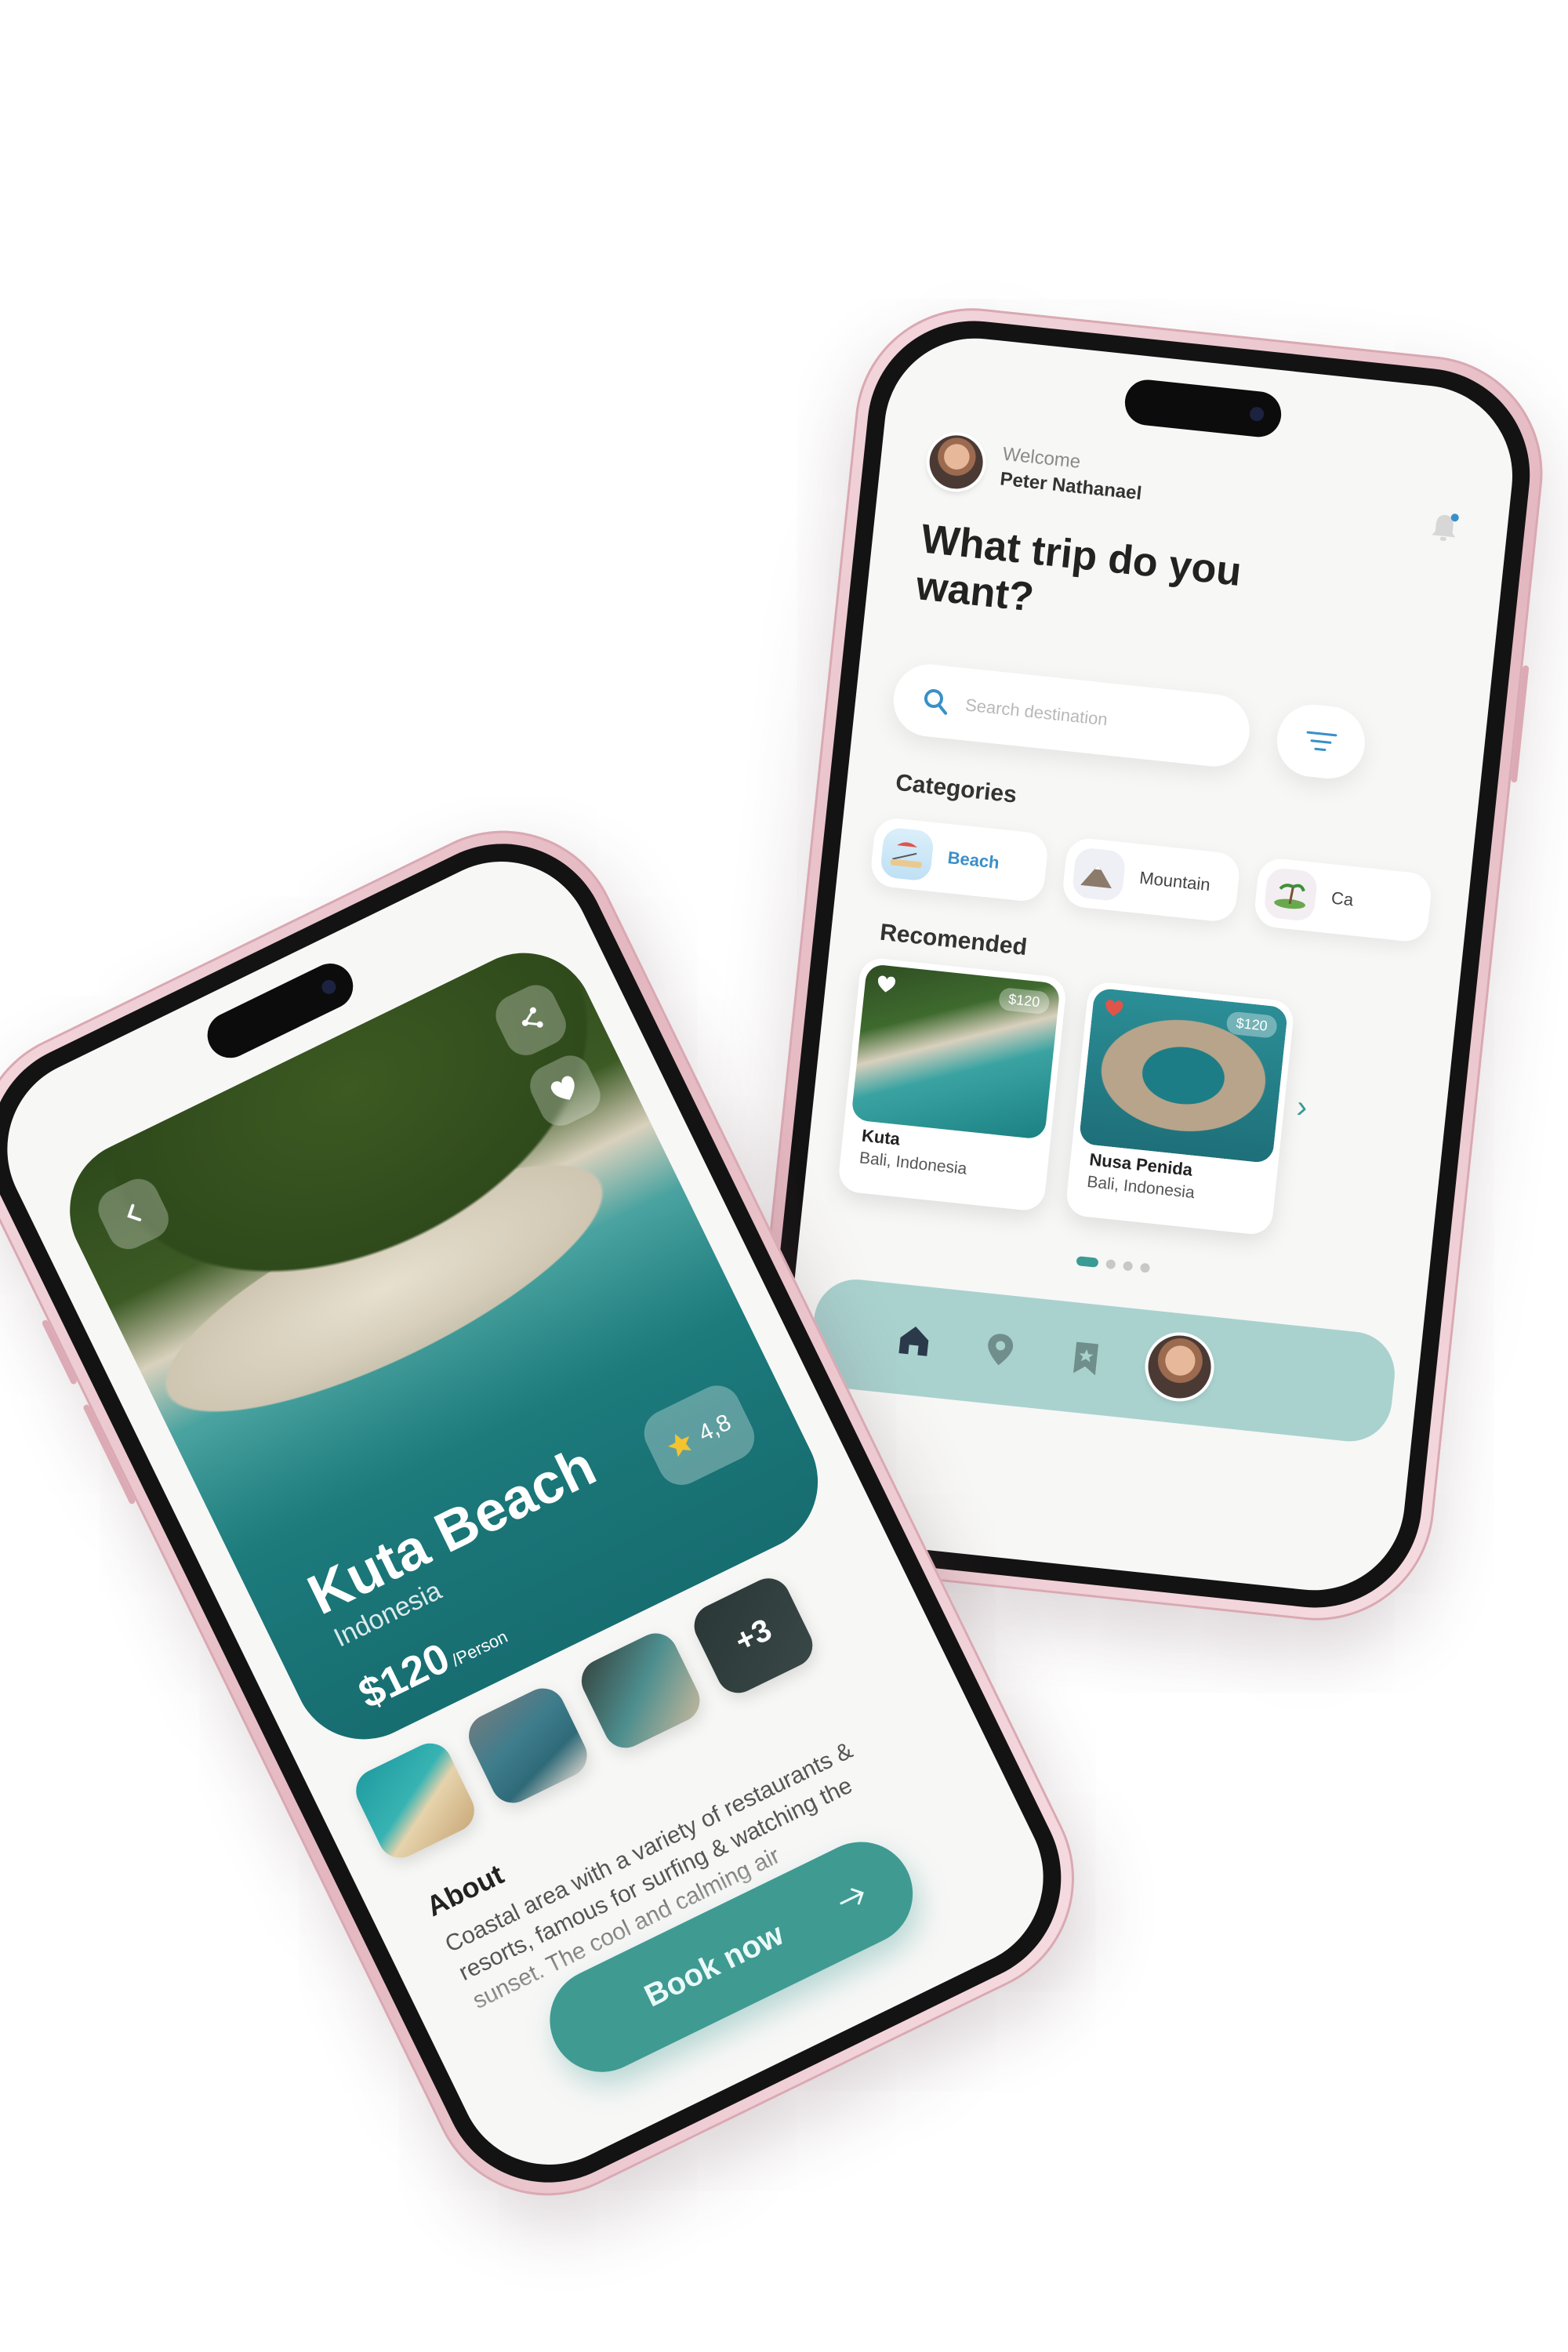 Image resolution: width=1568 pixels, height=2352 pixels. I want to click on chevron-left-icon, so click(134, 1212).